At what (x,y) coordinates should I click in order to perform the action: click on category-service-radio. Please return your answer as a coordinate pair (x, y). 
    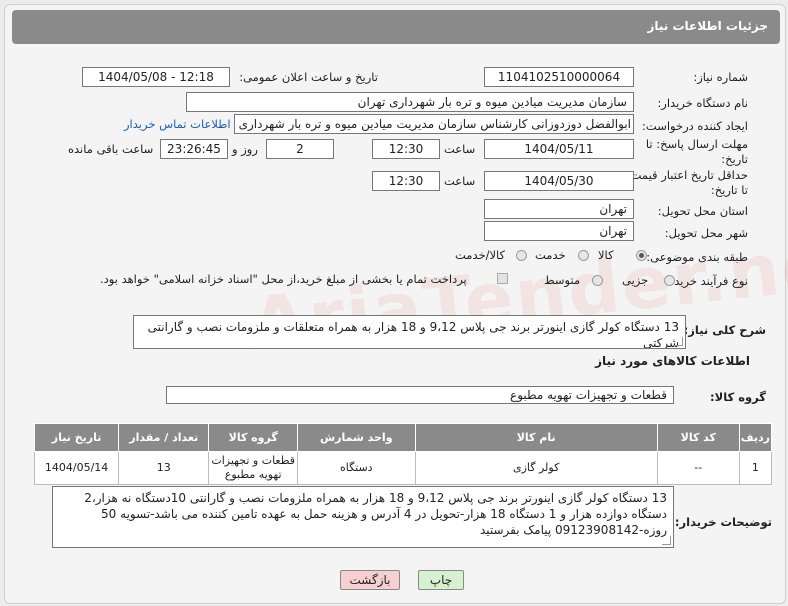
    Looking at the image, I should click on (583, 255).